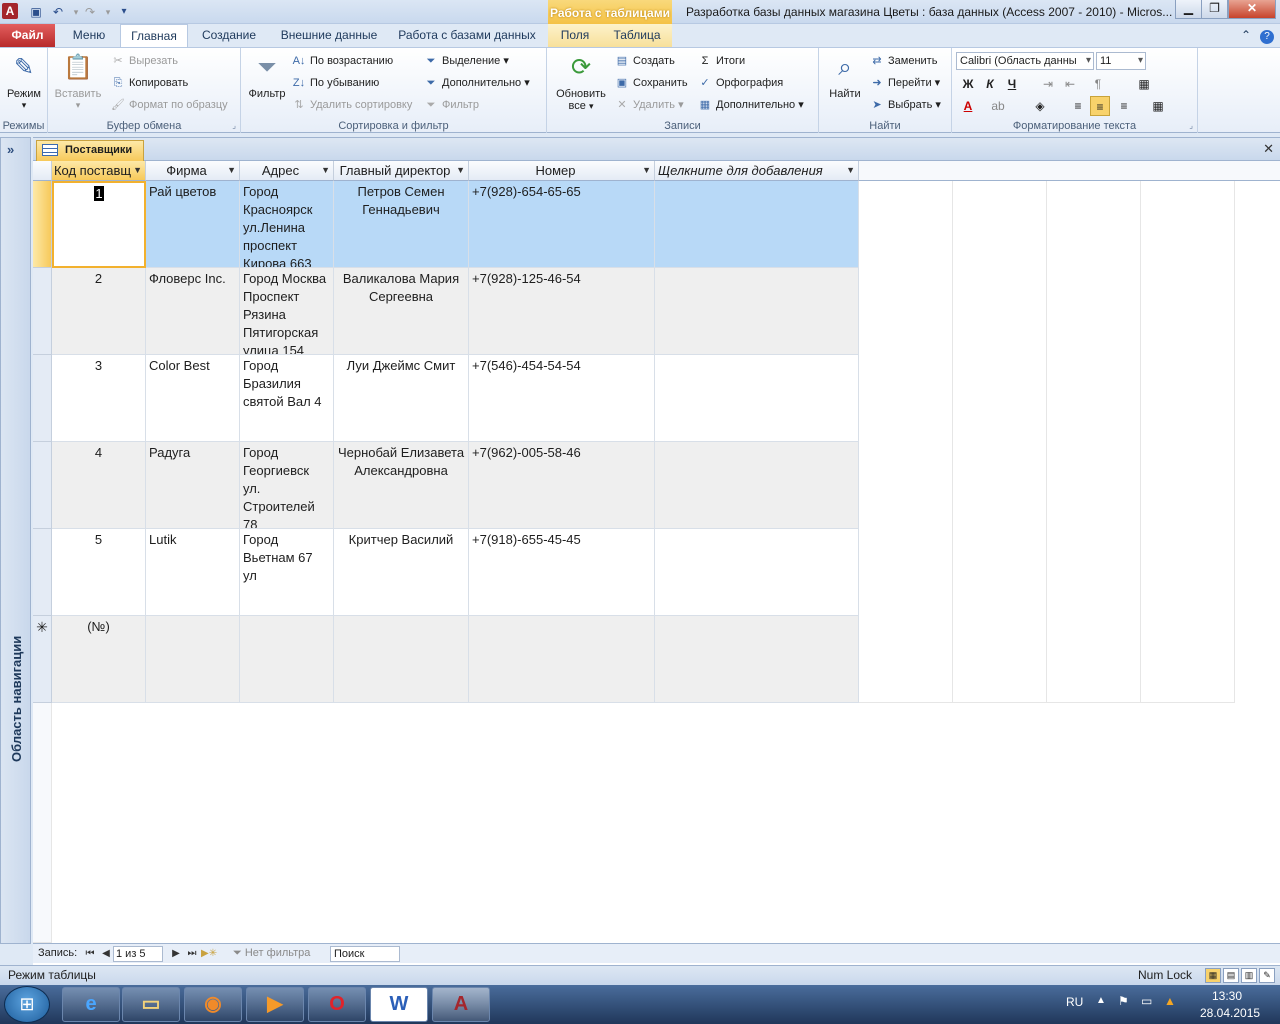  Describe the element at coordinates (562, 398) in the screenshot. I see `table-cell: +7(546)-454-54-54` at that location.